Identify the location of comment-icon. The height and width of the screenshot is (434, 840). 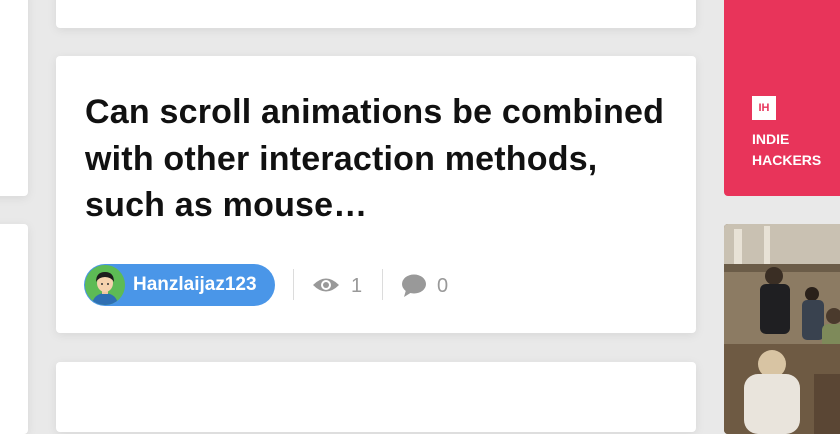
(414, 288).